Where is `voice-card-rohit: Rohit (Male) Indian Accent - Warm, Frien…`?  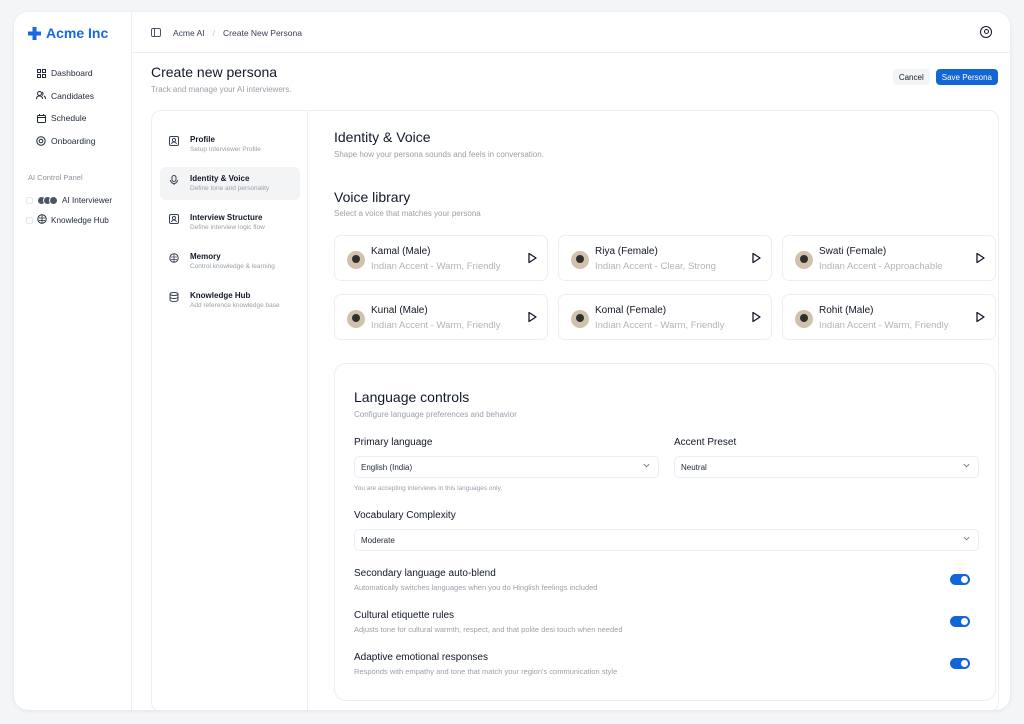
voice-card-rohit: Rohit (Male) Indian Accent - Warm, Frien… is located at coordinates (889, 317).